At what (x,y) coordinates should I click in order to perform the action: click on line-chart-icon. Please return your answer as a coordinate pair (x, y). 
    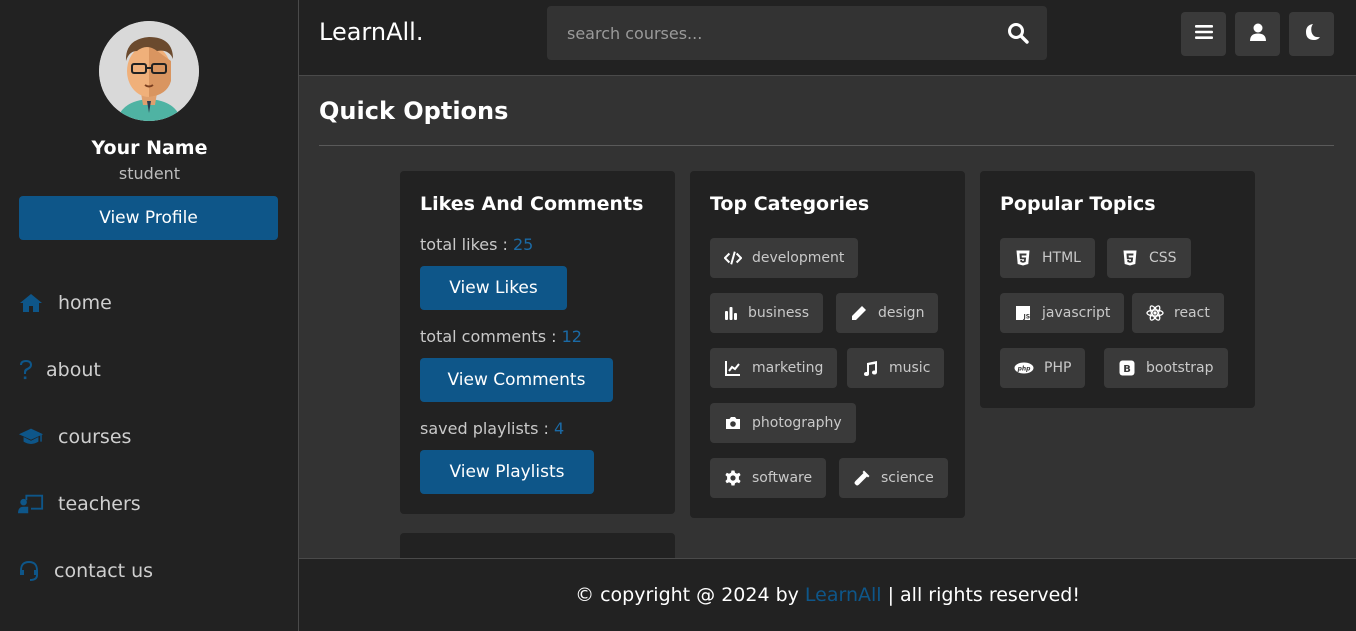
    Looking at the image, I should click on (733, 368).